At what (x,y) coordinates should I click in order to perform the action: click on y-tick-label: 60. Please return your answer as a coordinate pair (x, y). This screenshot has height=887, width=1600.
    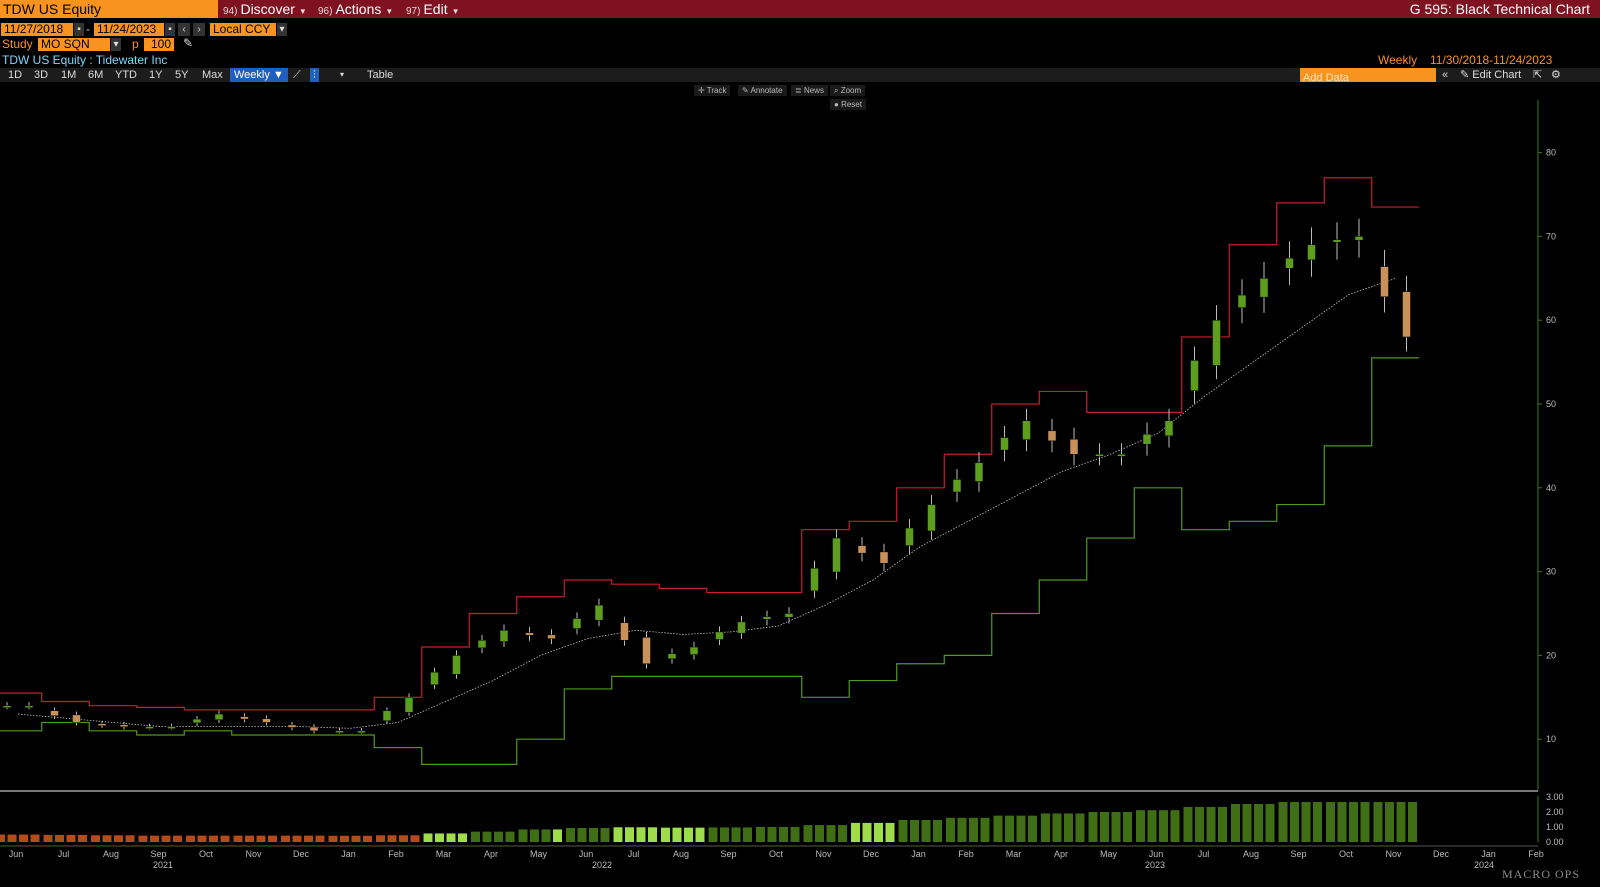
    Looking at the image, I should click on (1551, 320).